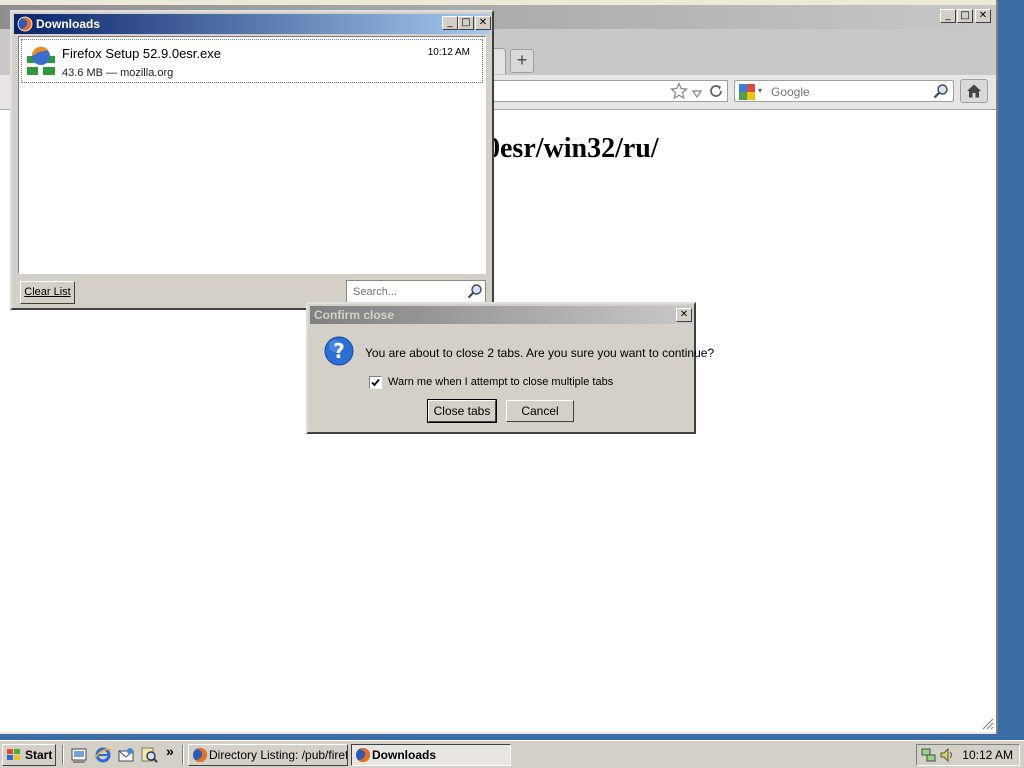 Image resolution: width=1024 pixels, height=768 pixels. I want to click on download-status: 43.6 MB — mozilla.org, so click(118, 73).